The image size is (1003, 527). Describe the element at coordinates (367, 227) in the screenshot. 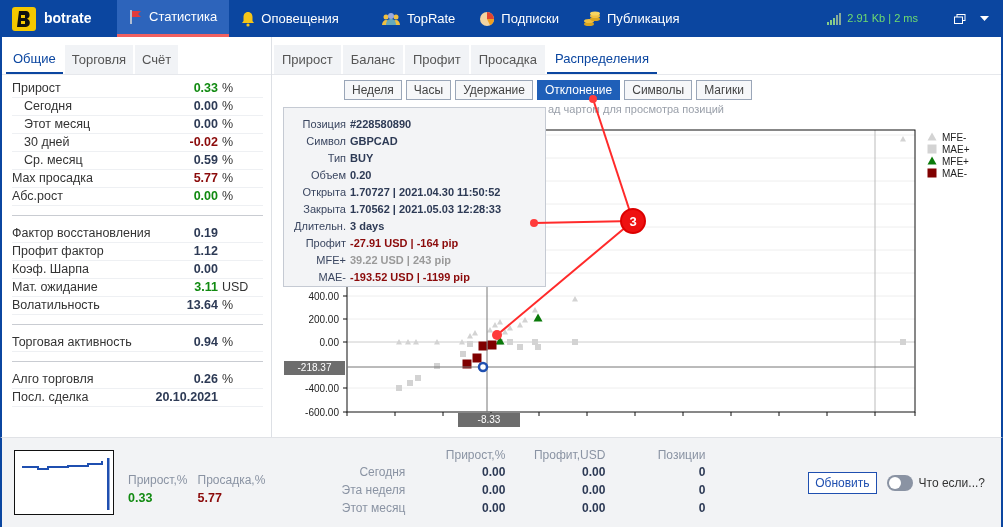

I see `tooltip-value: 3 days` at that location.